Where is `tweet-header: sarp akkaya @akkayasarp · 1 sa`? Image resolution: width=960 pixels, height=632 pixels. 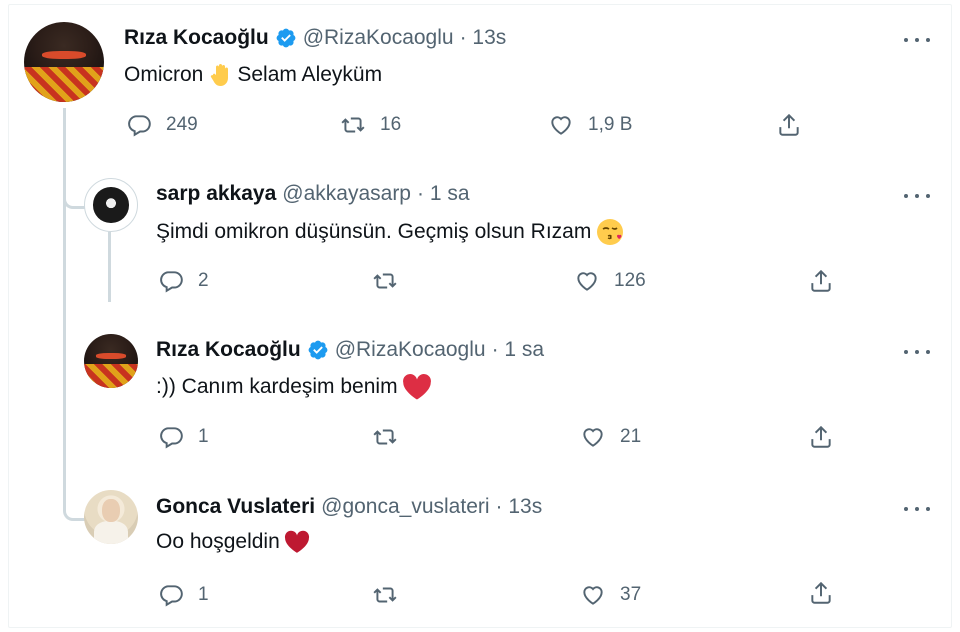
tweet-header: sarp akkaya @akkayasarp · 1 sa is located at coordinates (313, 194).